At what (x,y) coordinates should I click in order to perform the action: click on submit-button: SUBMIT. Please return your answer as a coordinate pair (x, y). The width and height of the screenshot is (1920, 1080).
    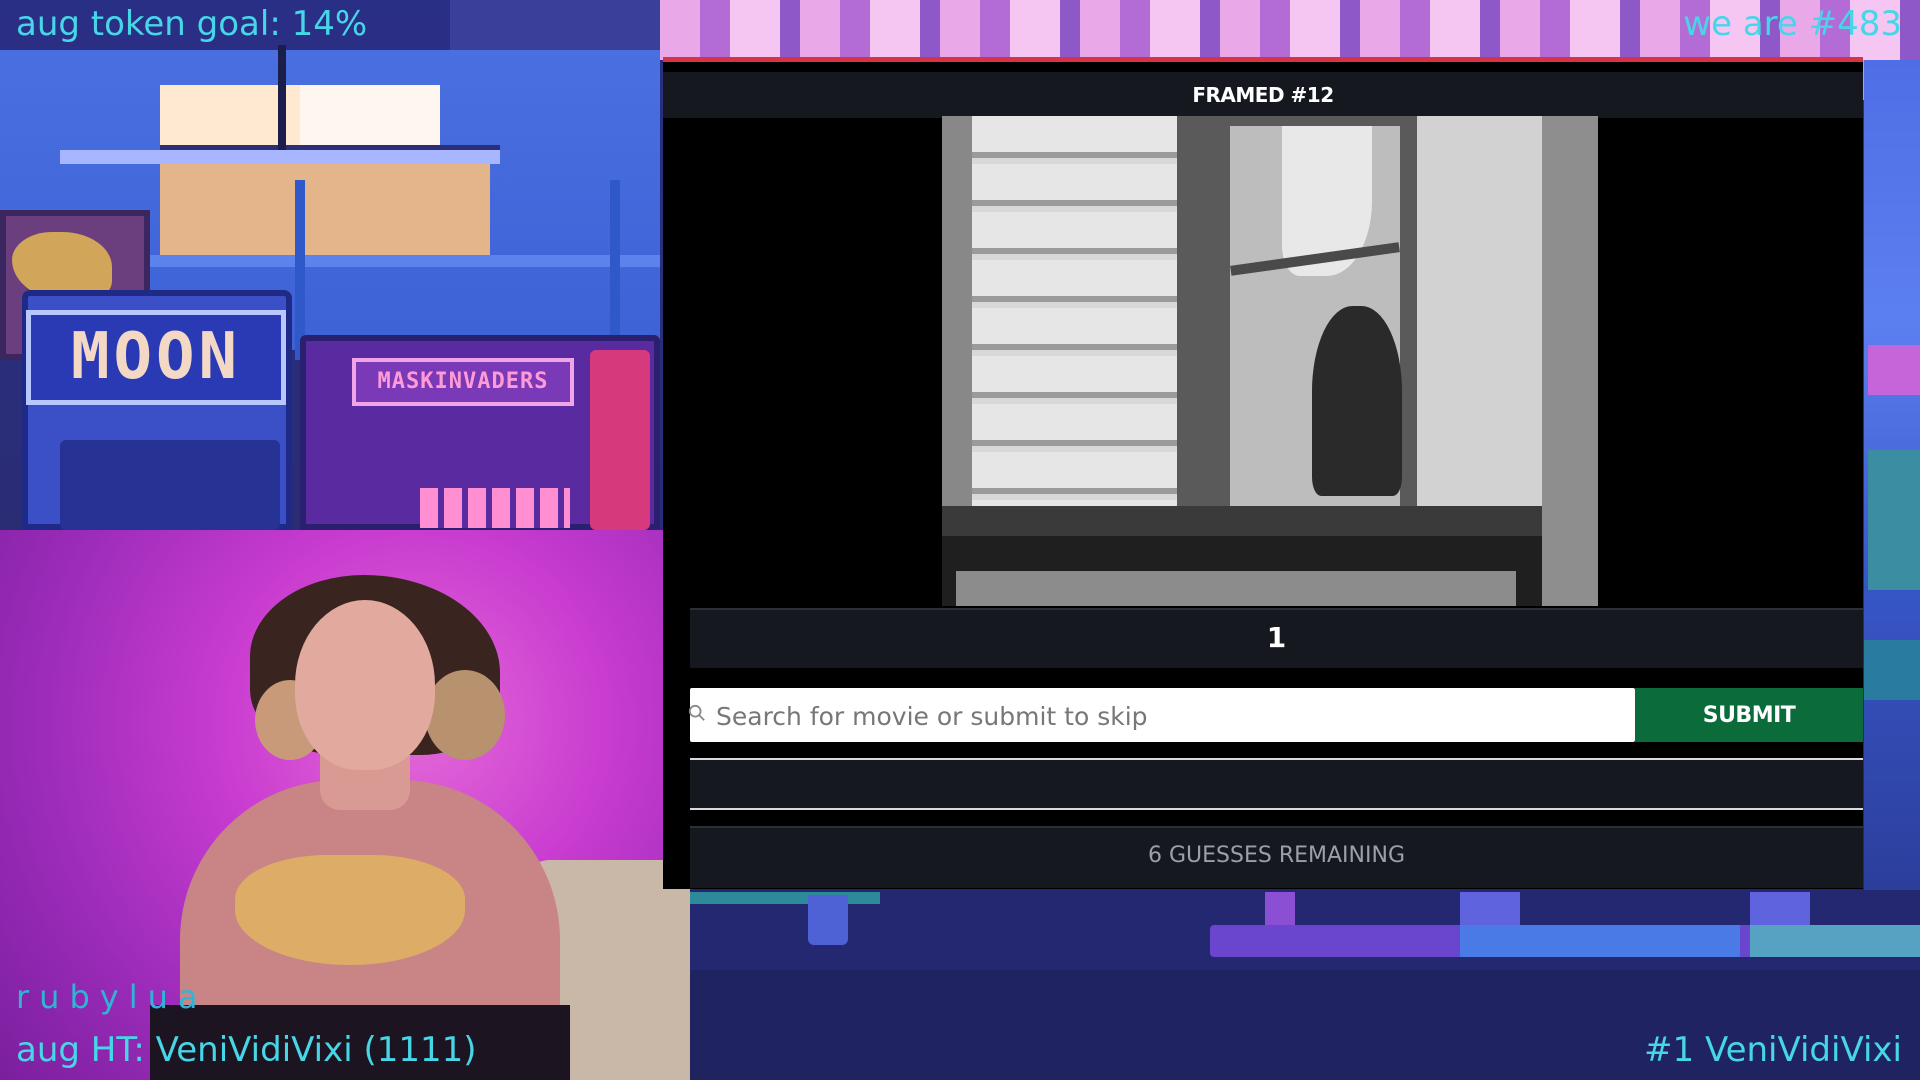
    Looking at the image, I should click on (1749, 715).